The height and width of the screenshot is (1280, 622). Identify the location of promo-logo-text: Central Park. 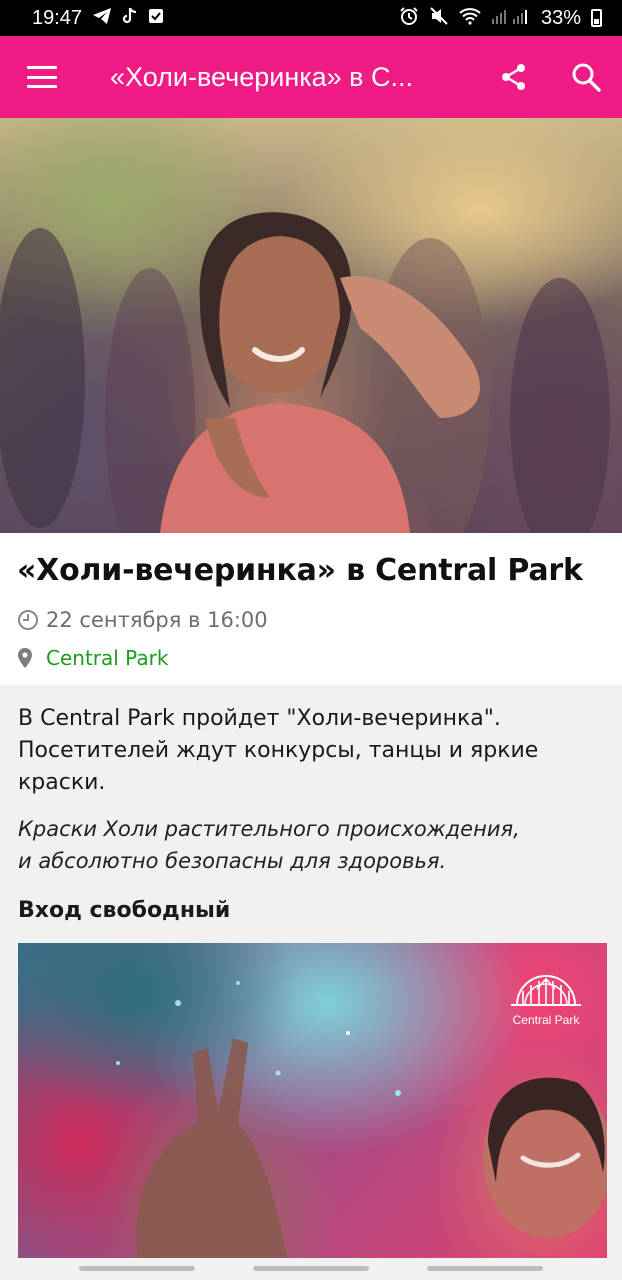
(546, 1020).